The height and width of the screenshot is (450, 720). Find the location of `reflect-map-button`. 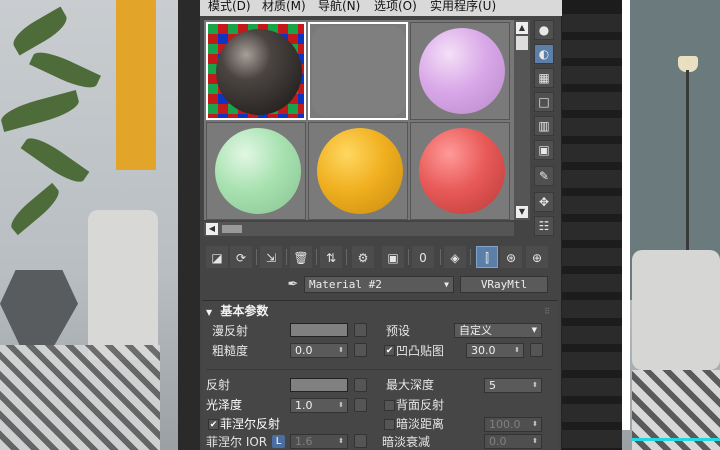

reflect-map-button is located at coordinates (360, 385).